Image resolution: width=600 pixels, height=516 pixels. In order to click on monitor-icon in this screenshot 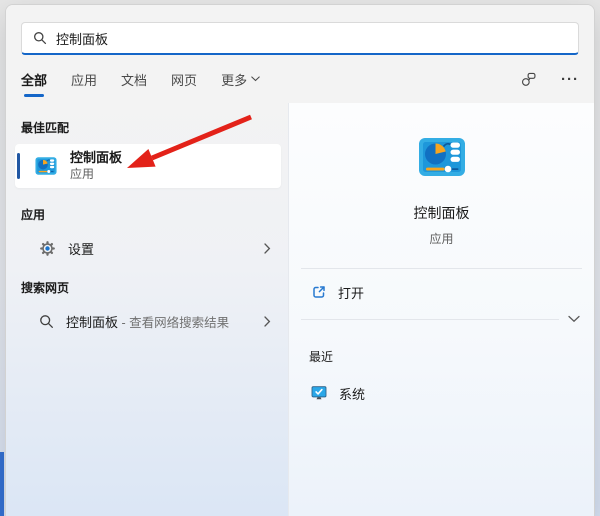, I will do `click(319, 393)`.